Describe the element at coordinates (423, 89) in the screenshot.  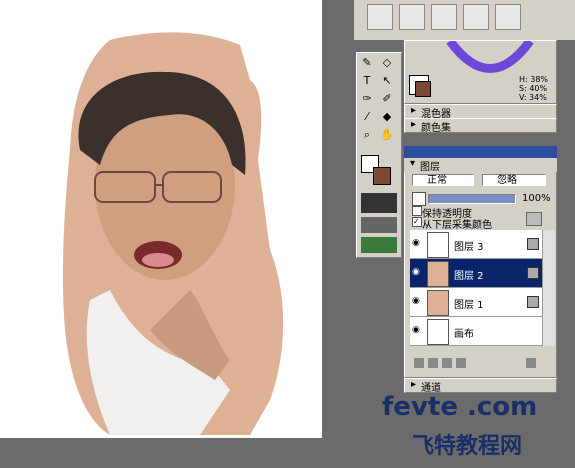
I see `color-panel-secondary-swatch` at that location.